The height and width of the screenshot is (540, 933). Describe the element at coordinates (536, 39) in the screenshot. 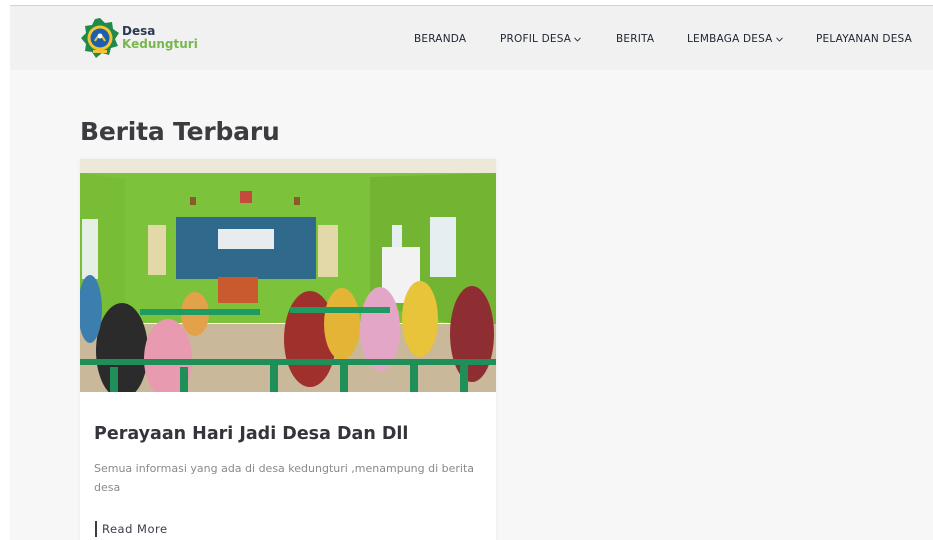

I see `nav-label: PROFIL DESA` at that location.